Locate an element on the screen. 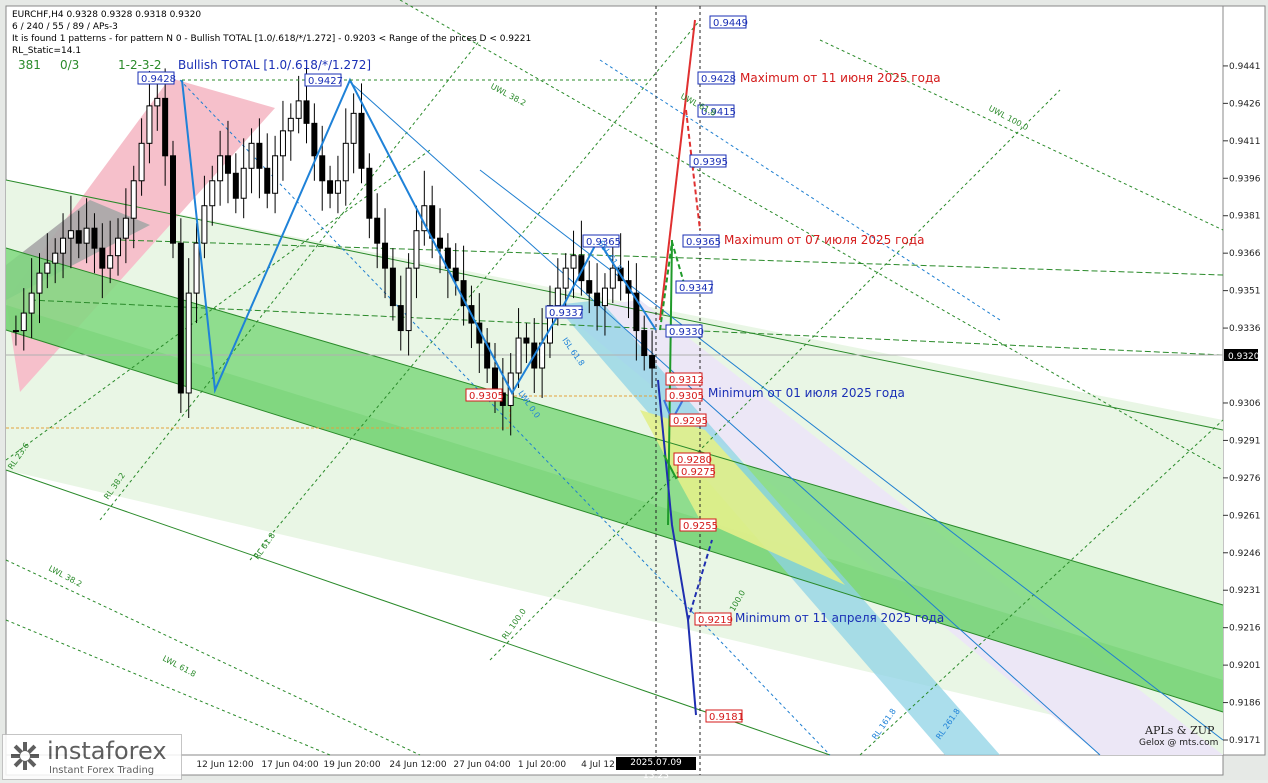  price-tick-label: 0.9201 is located at coordinates (1245, 666).